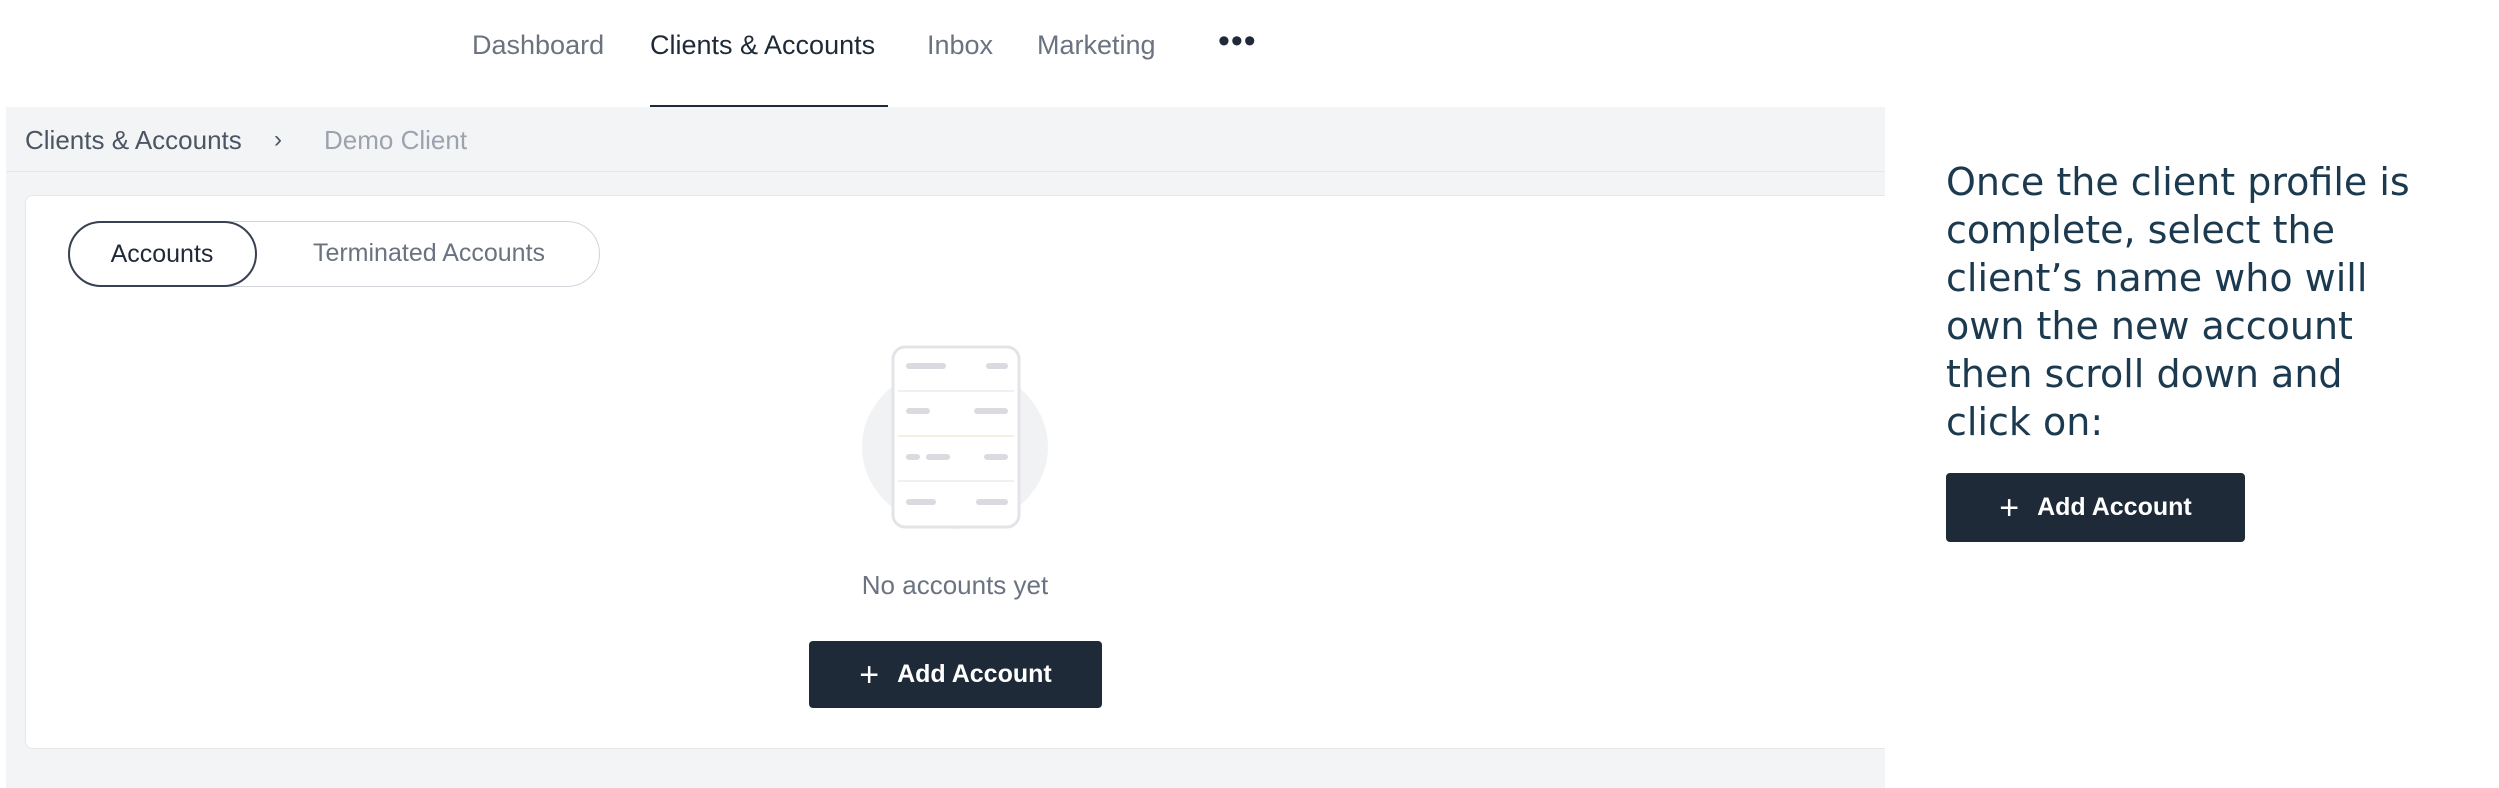  What do you see at coordinates (955, 437) in the screenshot?
I see `document-list-illustration-icon` at bounding box center [955, 437].